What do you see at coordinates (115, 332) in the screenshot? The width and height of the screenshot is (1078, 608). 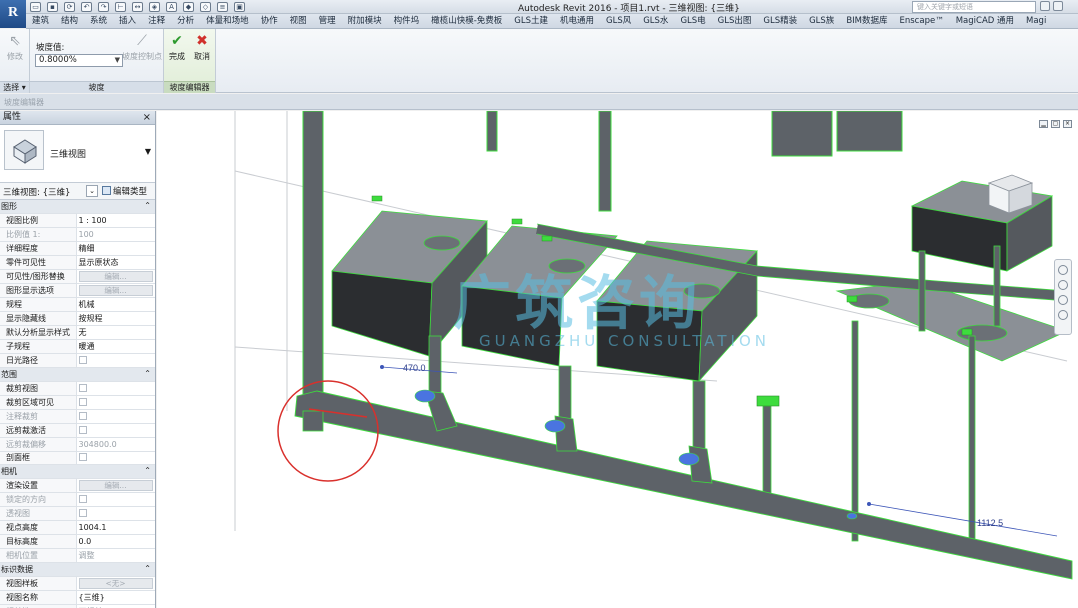 I see `property-value: 无` at bounding box center [115, 332].